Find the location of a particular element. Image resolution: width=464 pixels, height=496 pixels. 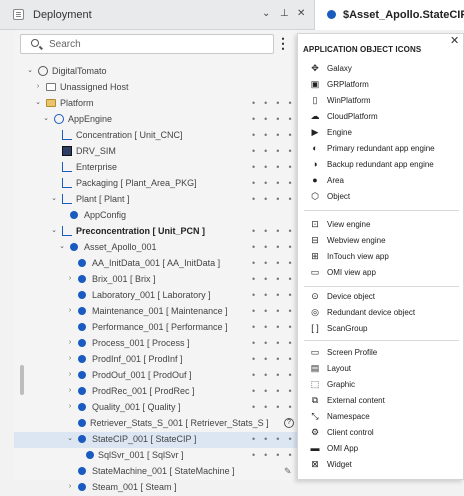

tree-label: Enterprise is located at coordinates (97, 167).